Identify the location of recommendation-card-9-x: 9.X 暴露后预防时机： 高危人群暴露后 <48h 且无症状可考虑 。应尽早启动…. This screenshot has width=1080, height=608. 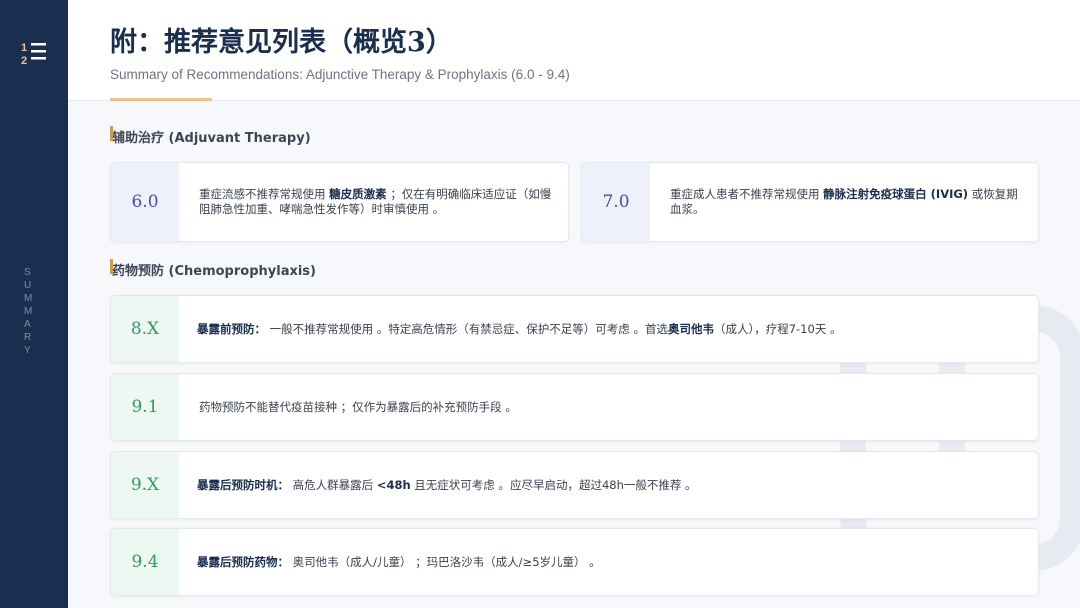
(574, 485).